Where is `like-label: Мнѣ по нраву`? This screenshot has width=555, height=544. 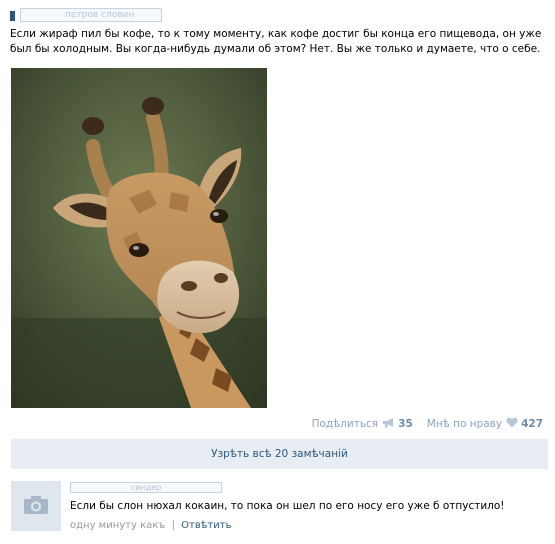 like-label: Мнѣ по нраву is located at coordinates (464, 424).